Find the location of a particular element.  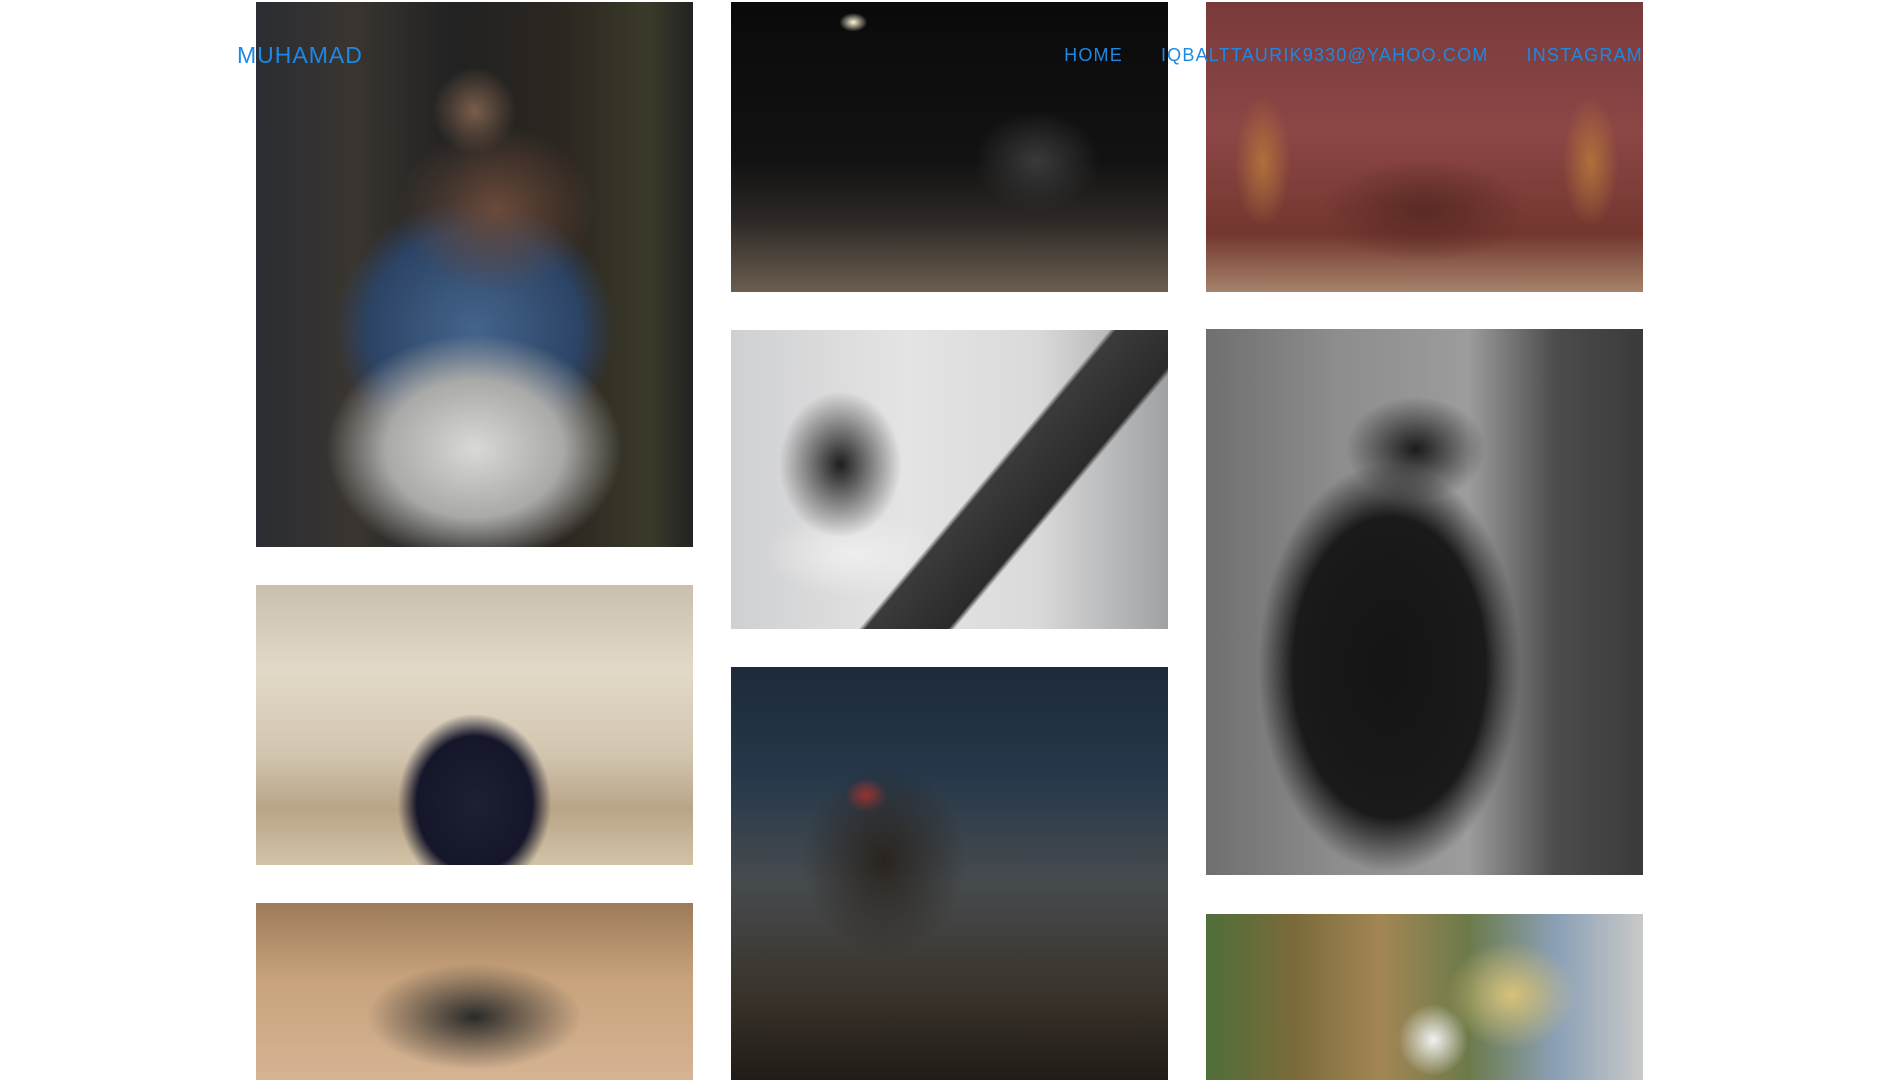

nav-email-link: IQBALTTAURIK9330@YAHOO.COM is located at coordinates (1325, 55).